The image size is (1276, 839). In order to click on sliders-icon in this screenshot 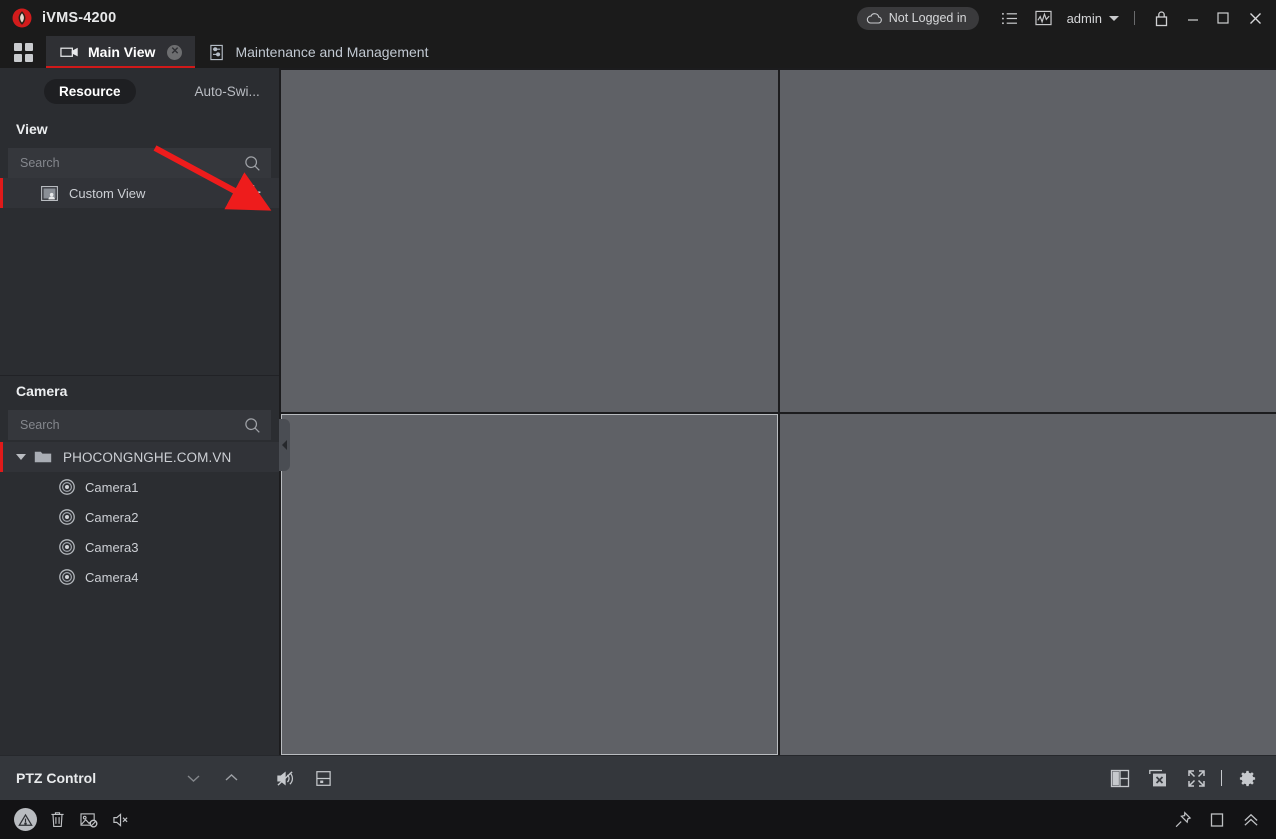, I will do `click(217, 52)`.